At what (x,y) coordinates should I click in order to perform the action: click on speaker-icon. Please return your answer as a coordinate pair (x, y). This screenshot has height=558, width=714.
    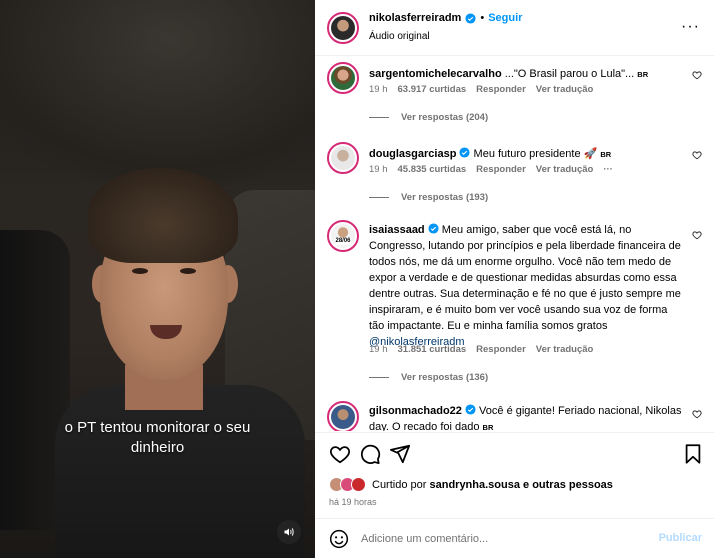
    Looking at the image, I should click on (289, 532).